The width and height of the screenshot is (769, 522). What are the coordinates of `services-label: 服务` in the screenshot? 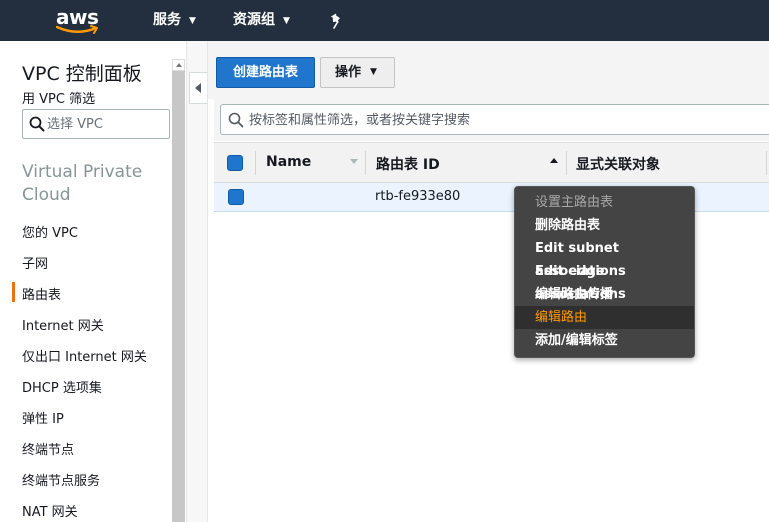 It's located at (167, 20).